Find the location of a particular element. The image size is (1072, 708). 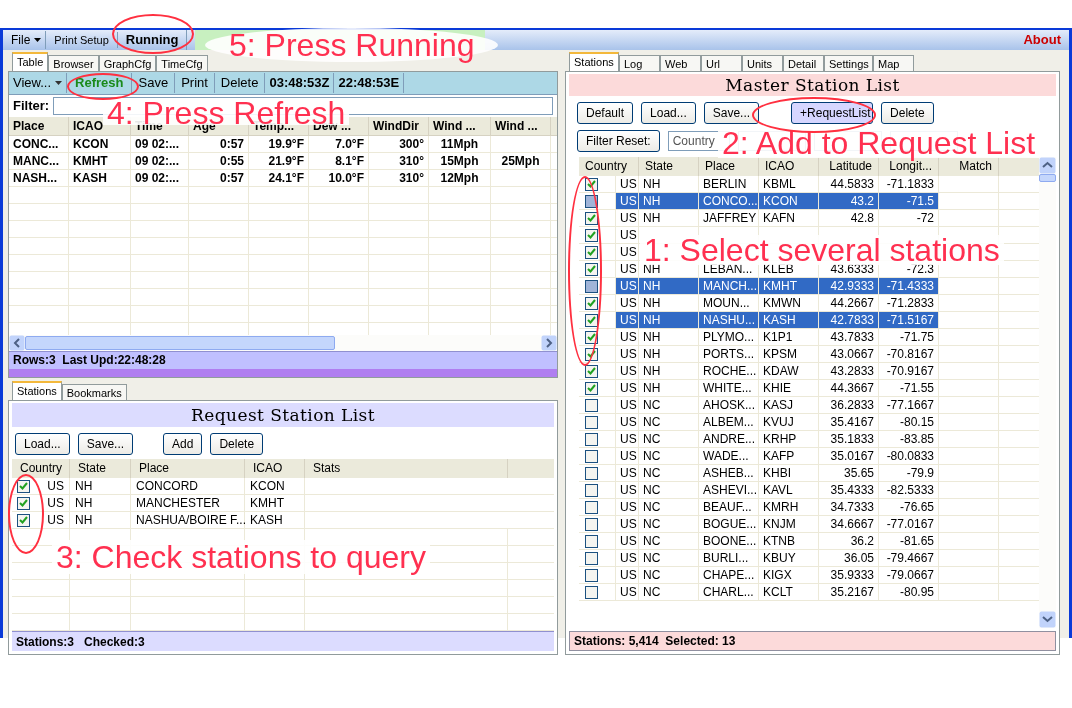

station-row: US NH NASHU... KASH 42.7833 -71.5167 is located at coordinates (809, 320).